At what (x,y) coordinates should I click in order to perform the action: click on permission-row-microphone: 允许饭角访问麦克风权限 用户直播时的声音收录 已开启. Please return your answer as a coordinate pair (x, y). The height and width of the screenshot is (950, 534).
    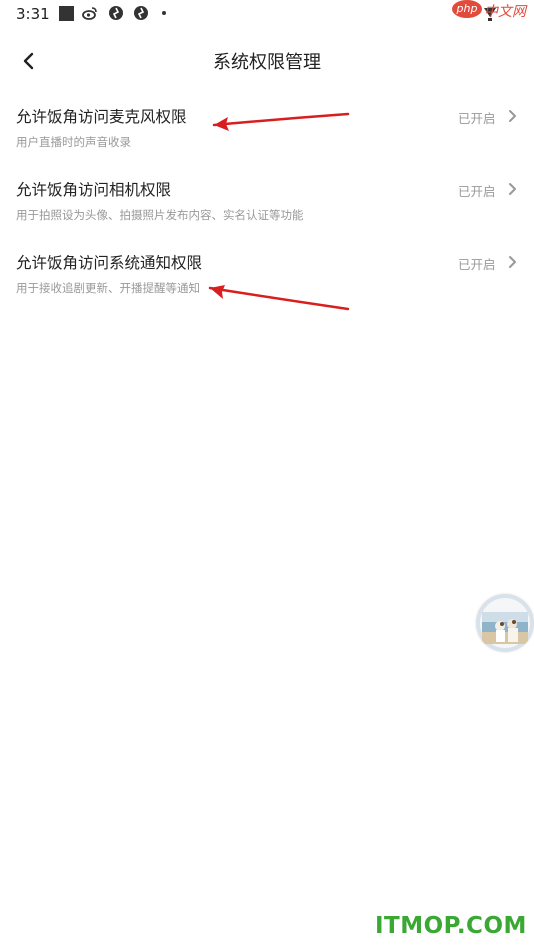
    Looking at the image, I should click on (267, 140).